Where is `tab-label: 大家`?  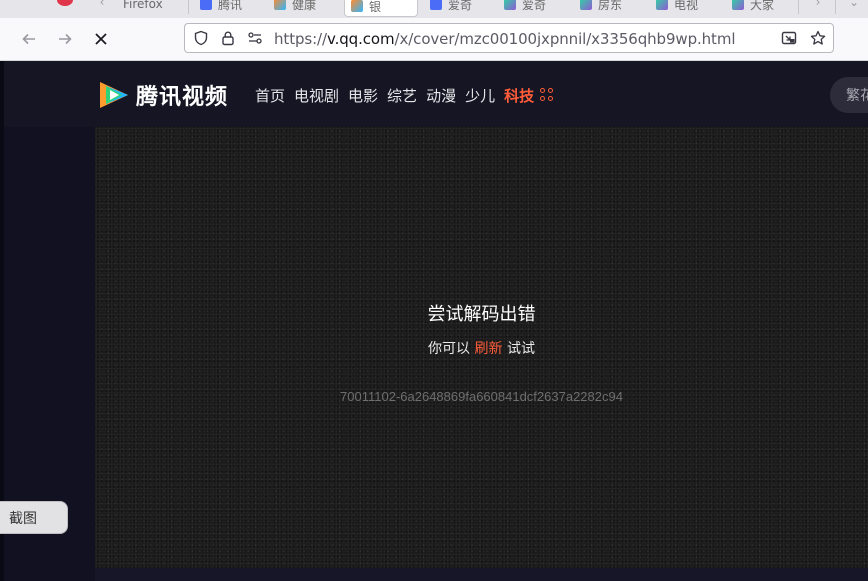
tab-label: 大家 is located at coordinates (762, 6).